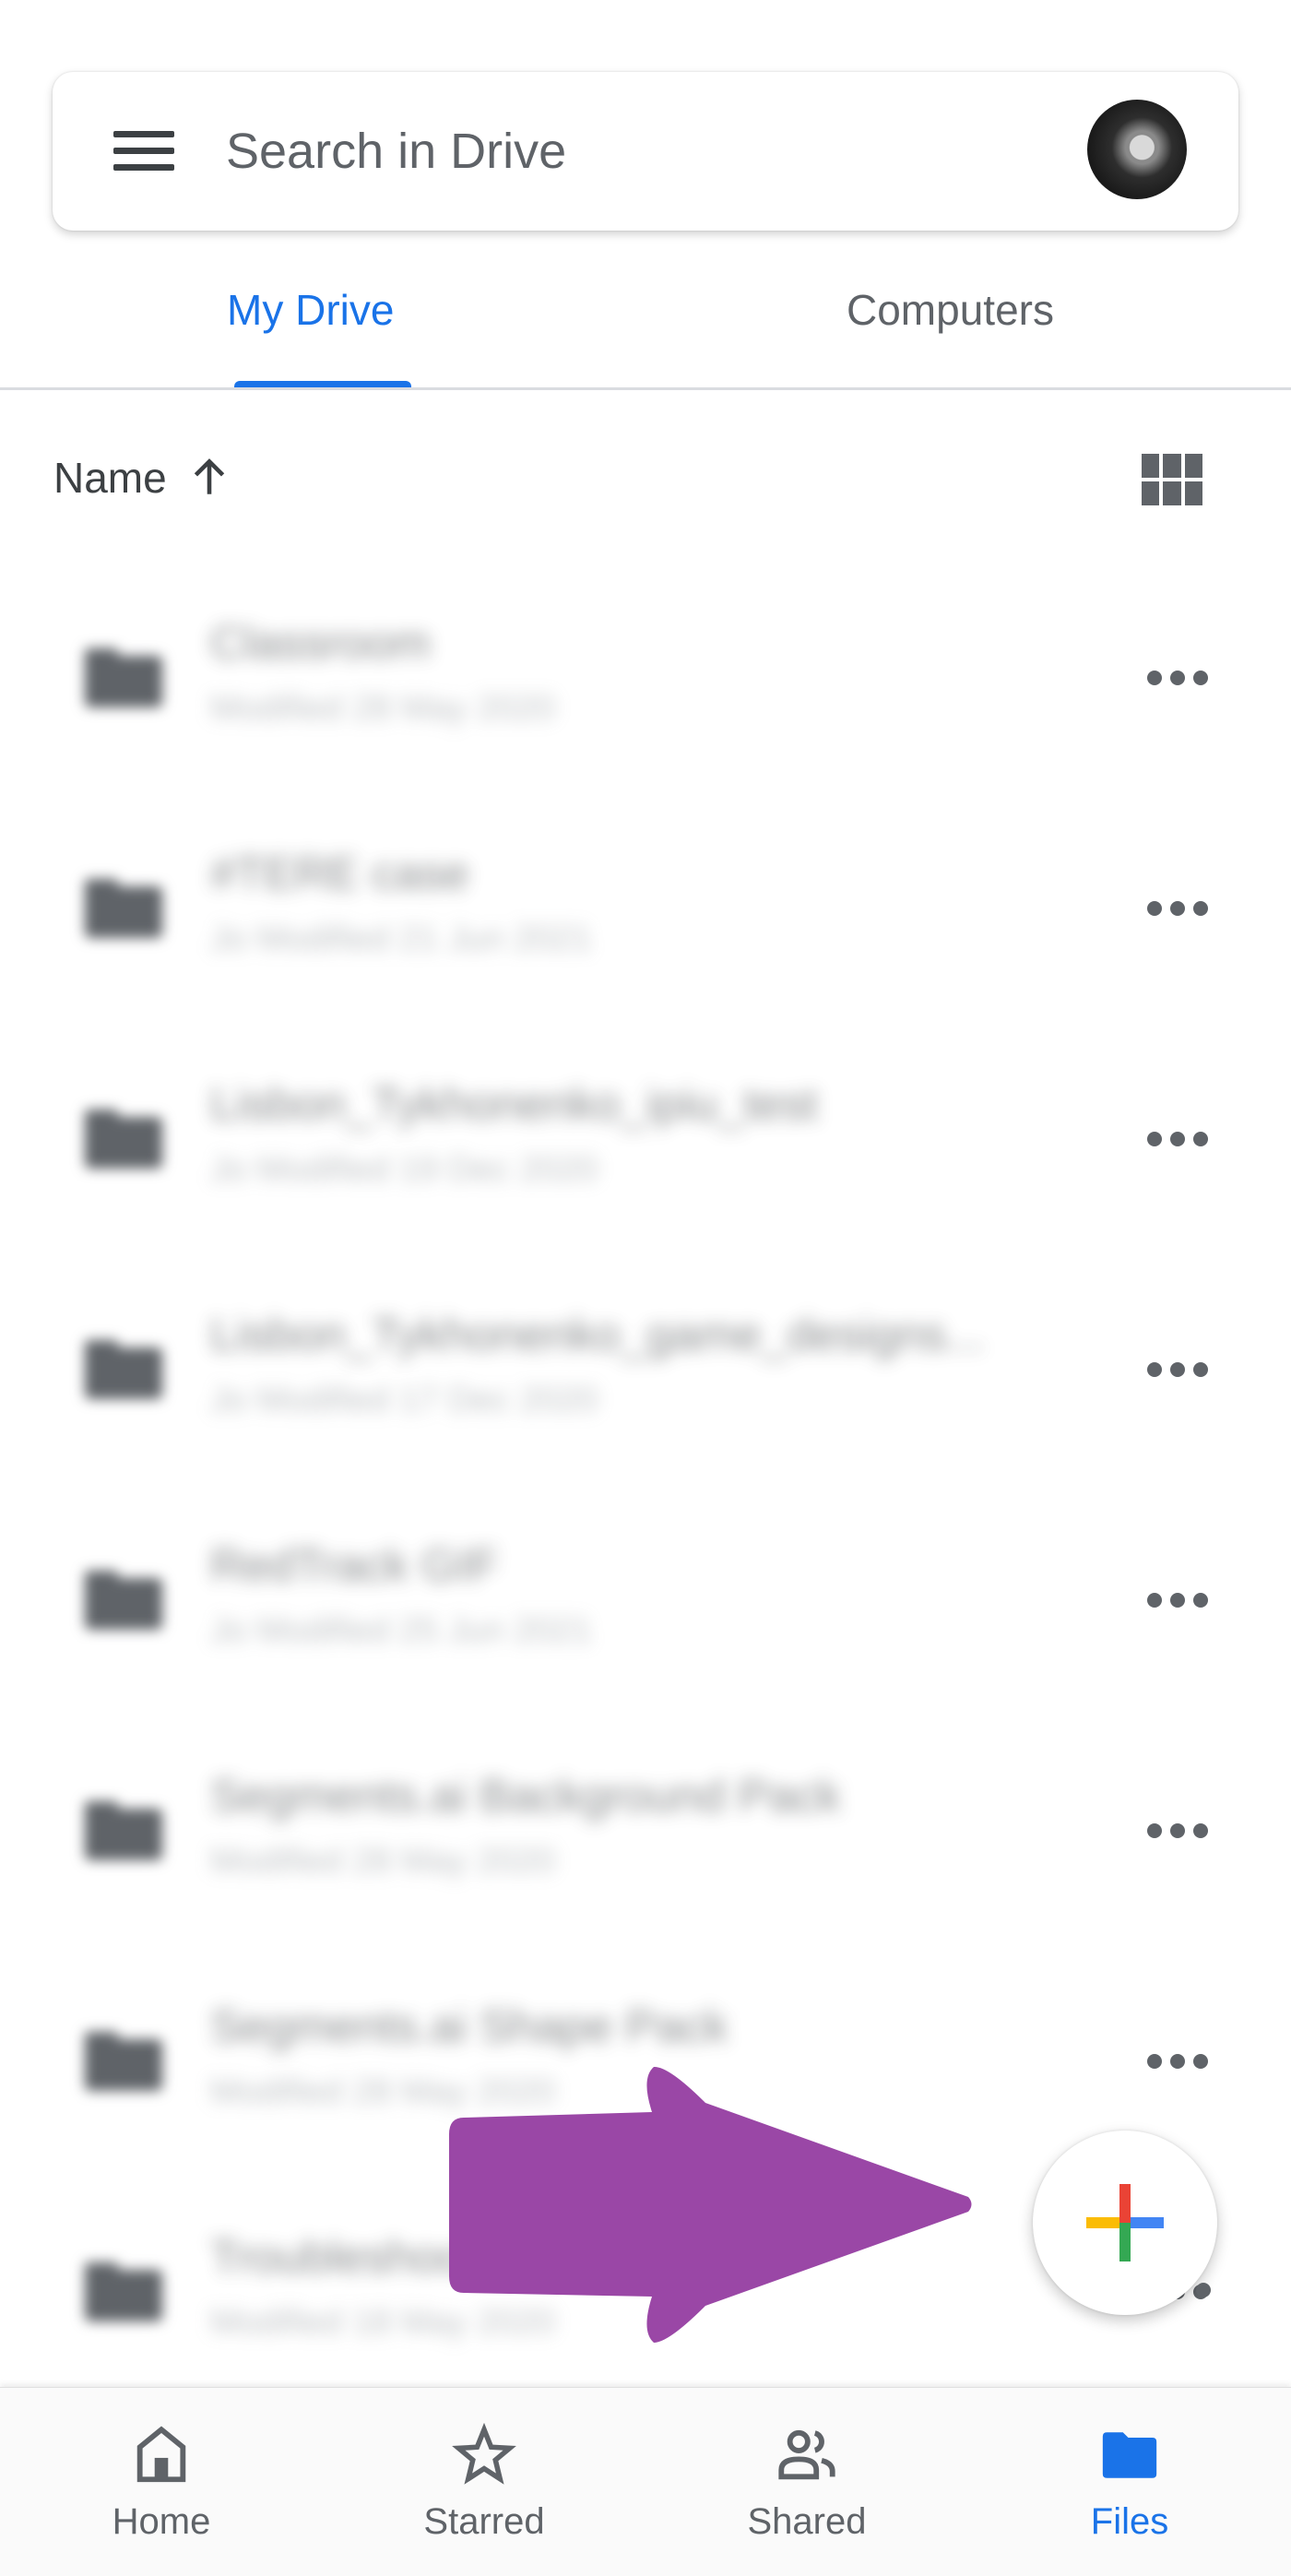 The width and height of the screenshot is (1291, 2576). I want to click on file-name: Segments.ai Shape Pack, so click(469, 2026).